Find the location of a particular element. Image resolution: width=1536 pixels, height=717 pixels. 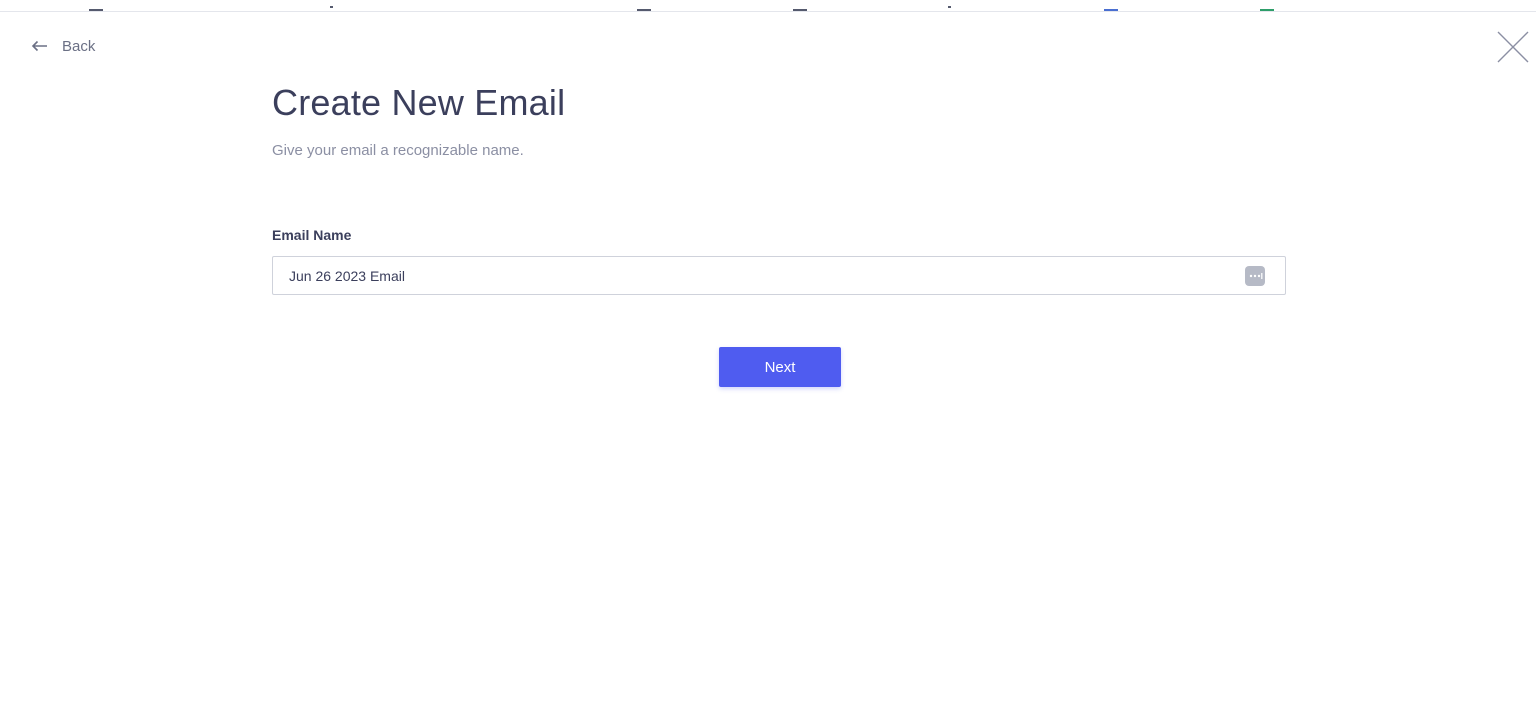

page-title: Create New Email is located at coordinates (419, 102).